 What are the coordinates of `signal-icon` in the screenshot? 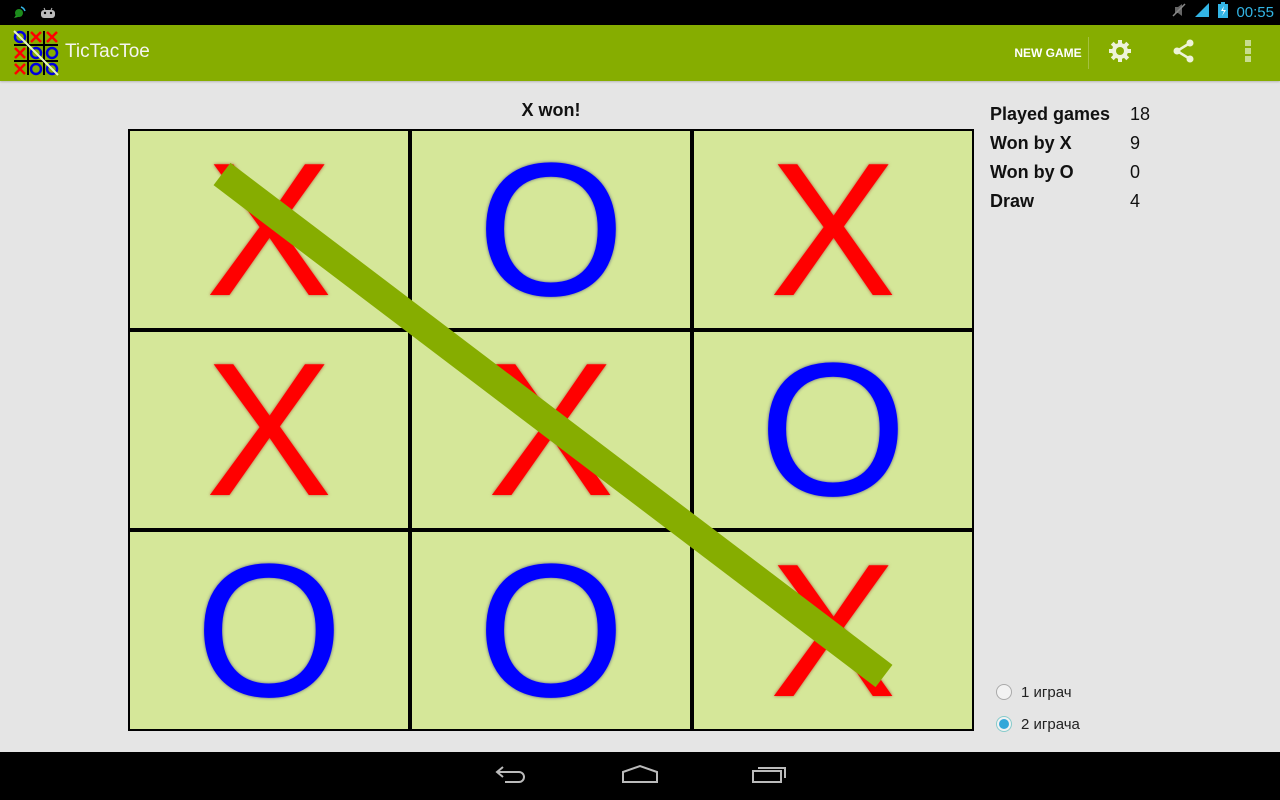 It's located at (1202, 12).